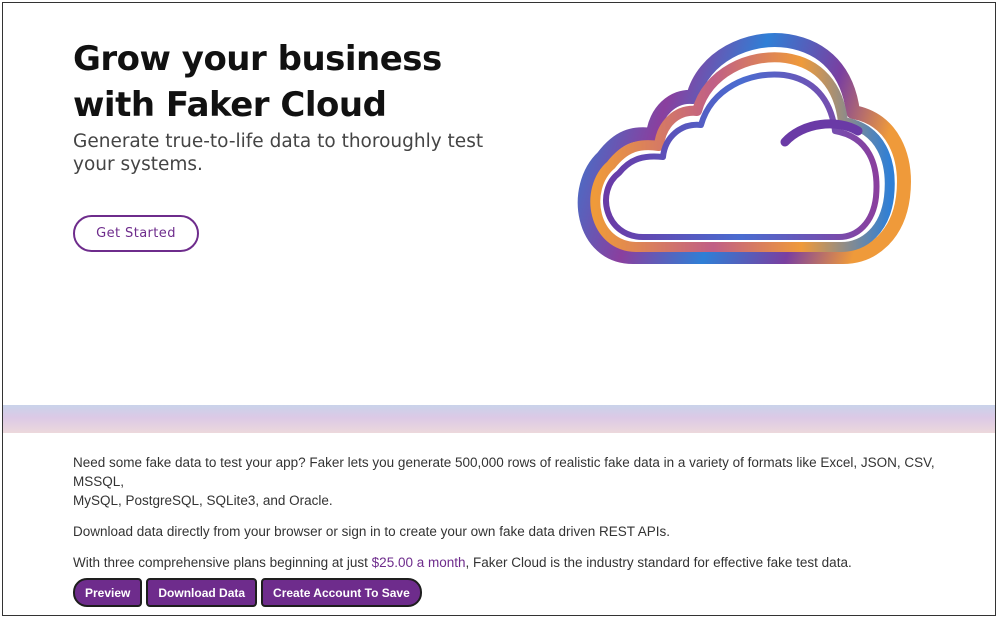 This screenshot has width=1000, height=621. I want to click on hero-title: Grow your business with Faker Cloud, so click(283, 82).